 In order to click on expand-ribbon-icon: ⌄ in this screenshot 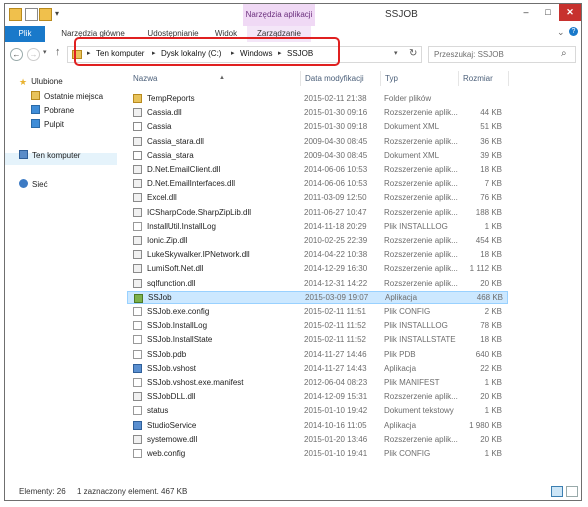, I will do `click(561, 32)`.